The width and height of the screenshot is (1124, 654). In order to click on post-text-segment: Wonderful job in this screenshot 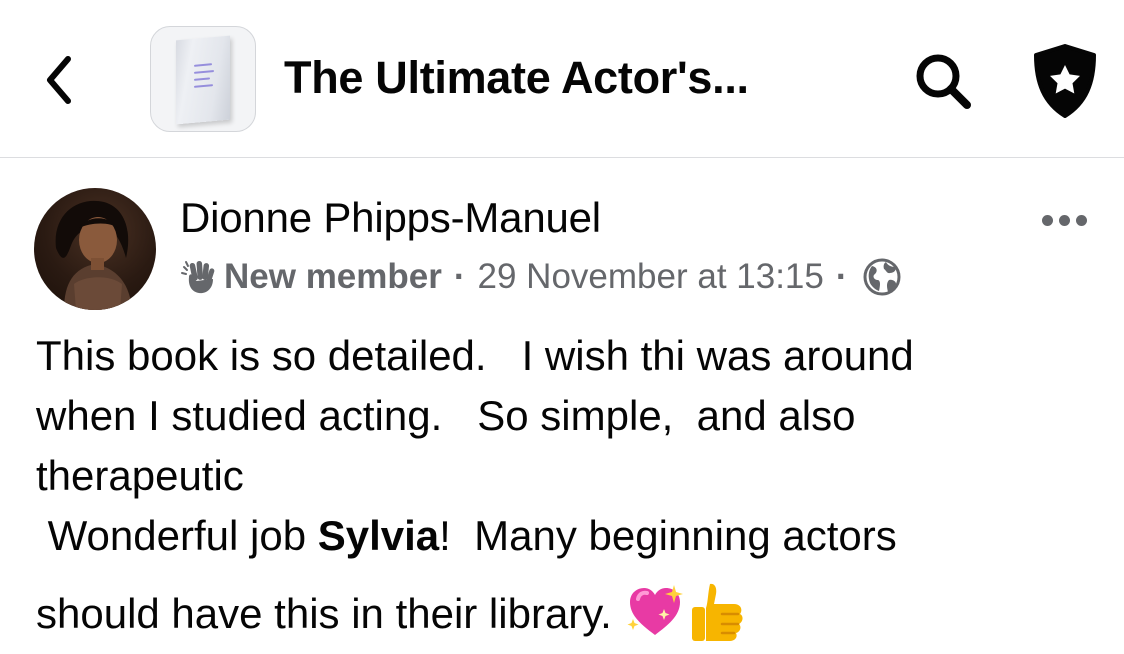, I will do `click(177, 535)`.